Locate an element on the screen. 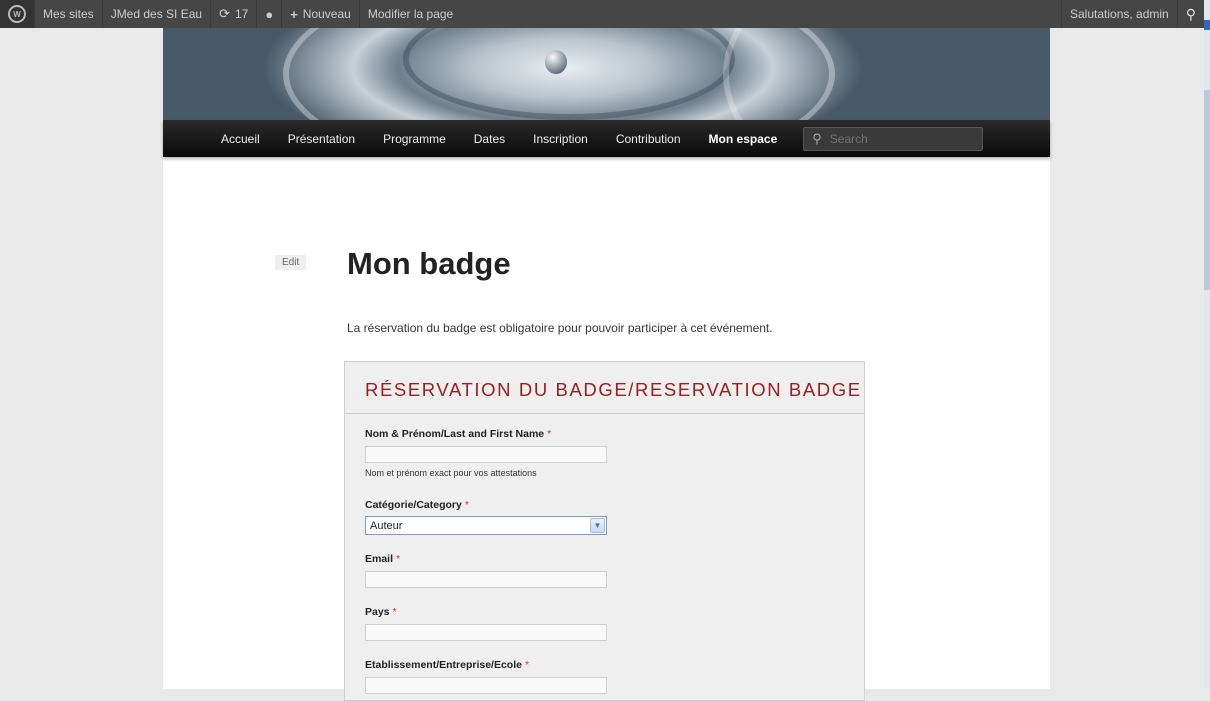 This screenshot has width=1210, height=701. refresh-icon: ⟳ is located at coordinates (224, 13).